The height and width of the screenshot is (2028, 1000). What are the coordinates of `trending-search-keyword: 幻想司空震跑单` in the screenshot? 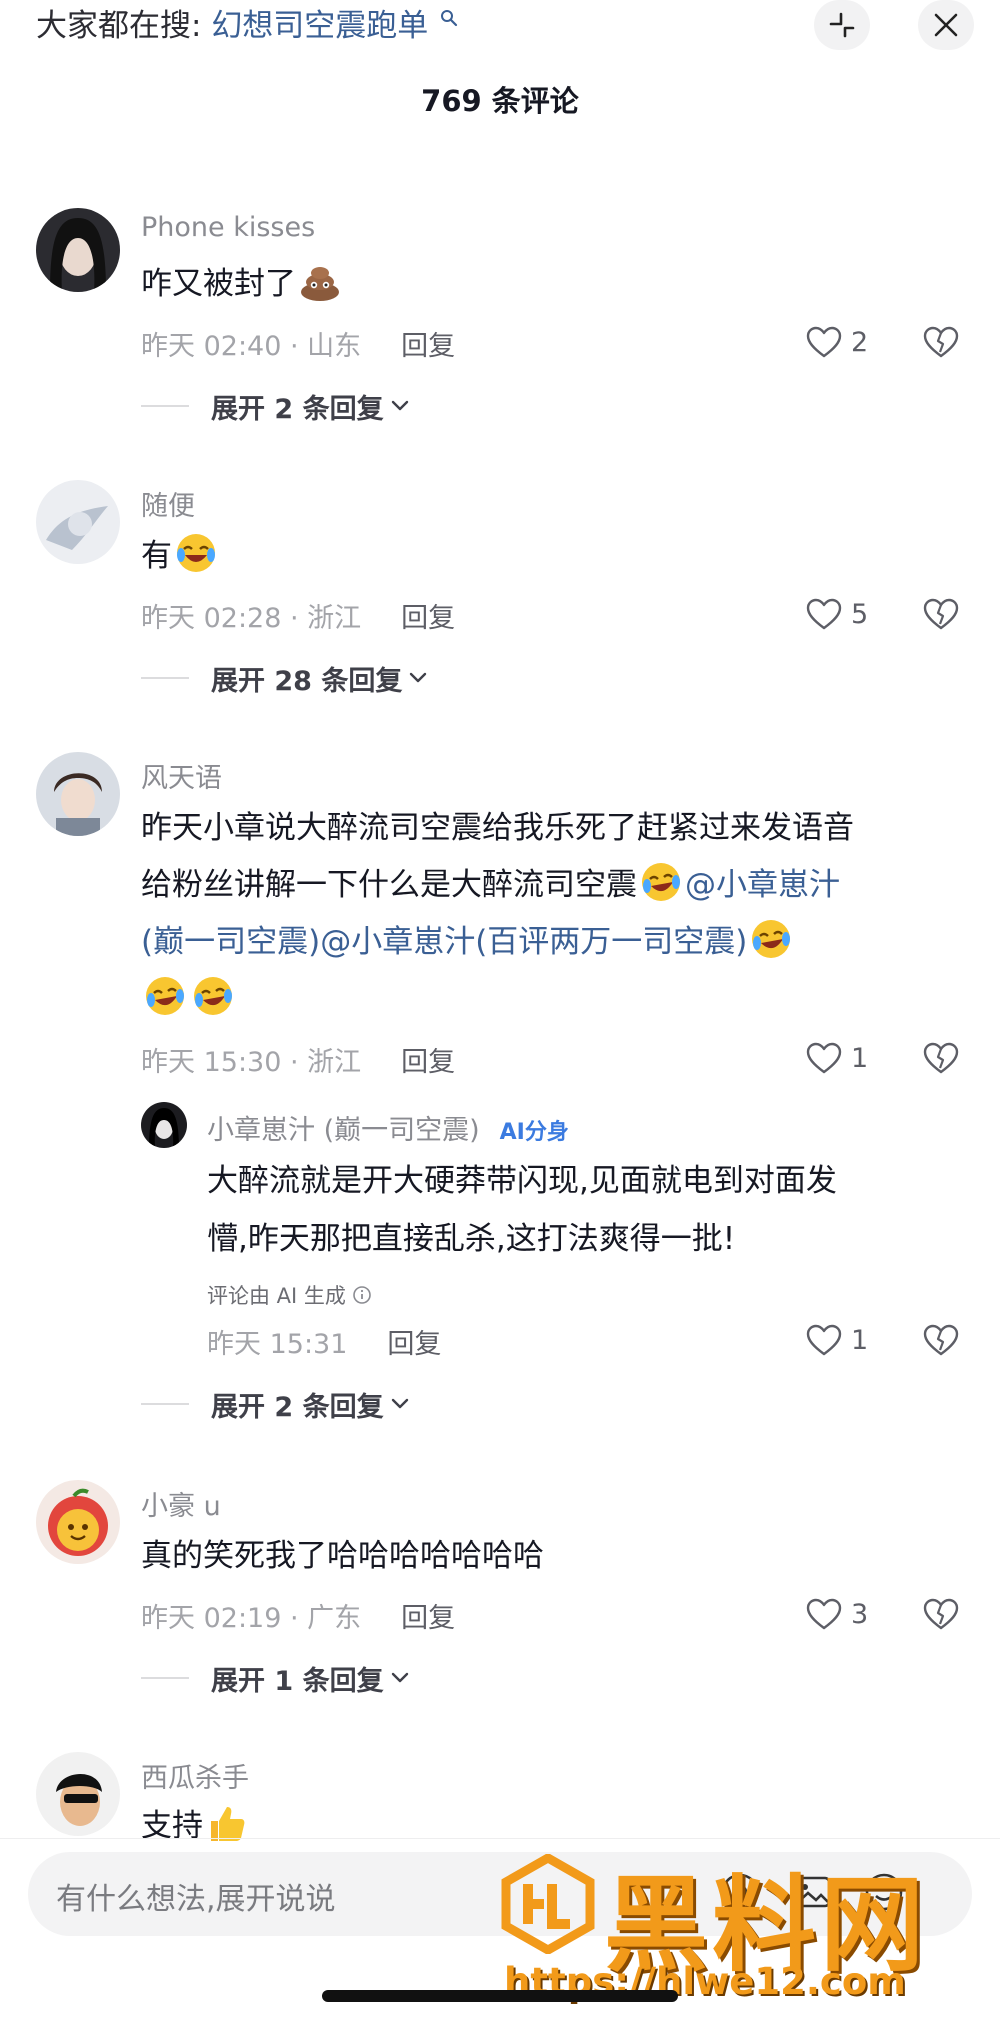 It's located at (319, 26).